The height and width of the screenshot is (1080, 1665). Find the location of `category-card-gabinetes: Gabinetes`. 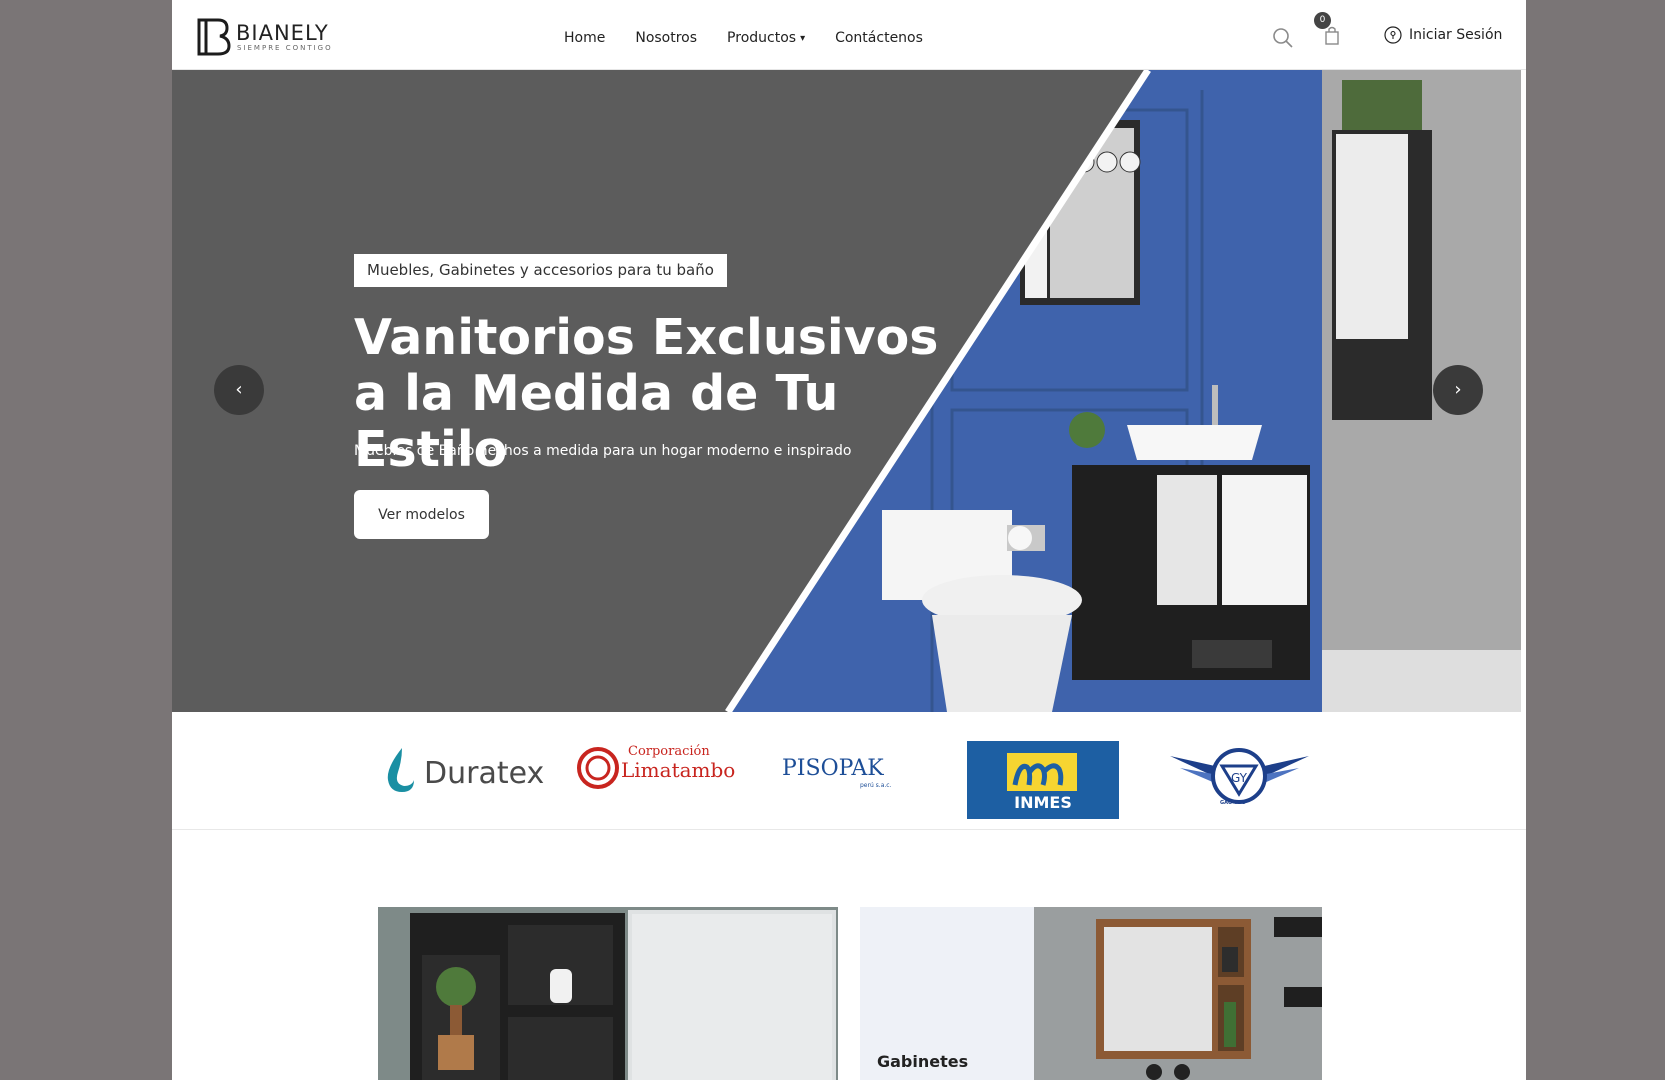

category-card-gabinetes: Gabinetes is located at coordinates (1091, 993).